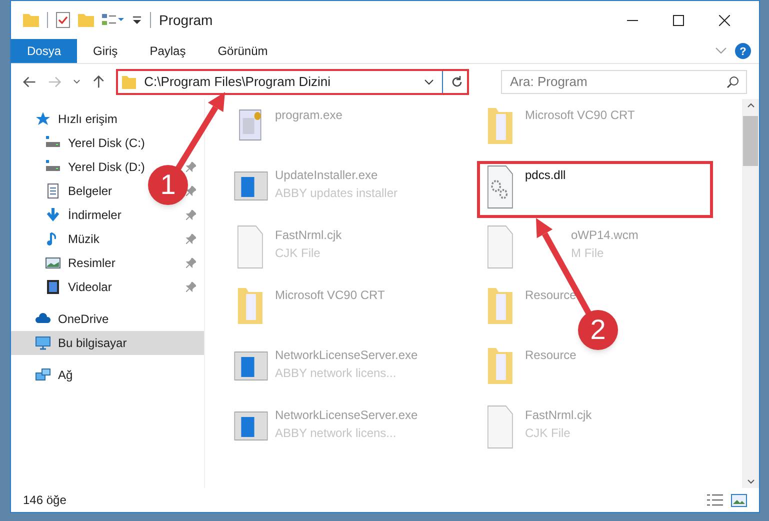 This screenshot has width=769, height=521. Describe the element at coordinates (55, 82) in the screenshot. I see `forward-arrow-icon` at that location.